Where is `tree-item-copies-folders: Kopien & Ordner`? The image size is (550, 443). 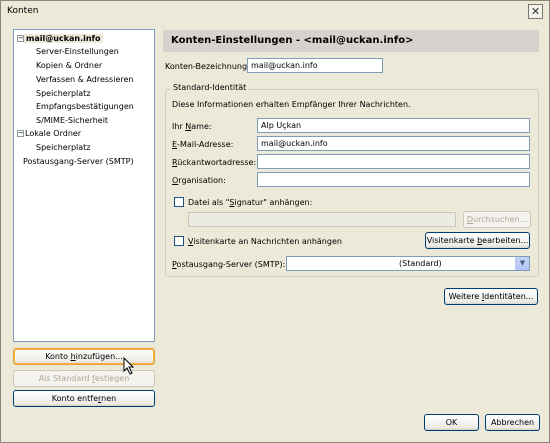
tree-item-copies-folders: Kopien & Ordner is located at coordinates (69, 65).